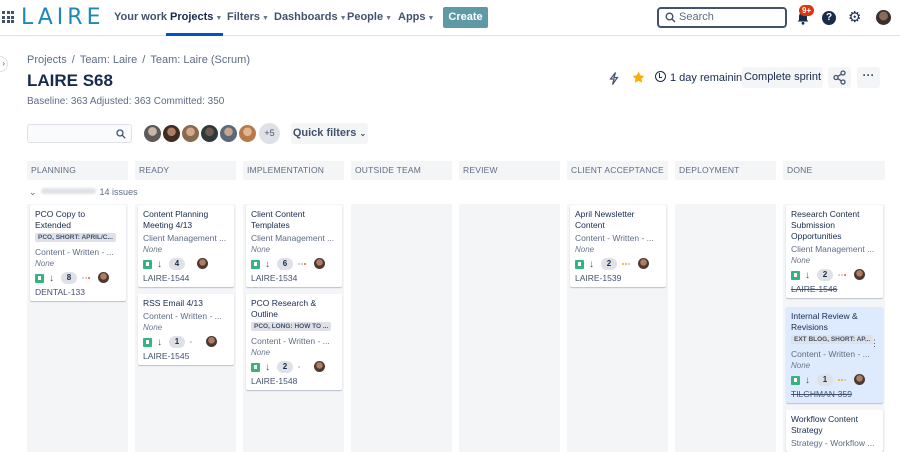 The image size is (900, 452). Describe the element at coordinates (401, 170) in the screenshot. I see `column-header-outside-team: OUTSIDE TEAM` at that location.